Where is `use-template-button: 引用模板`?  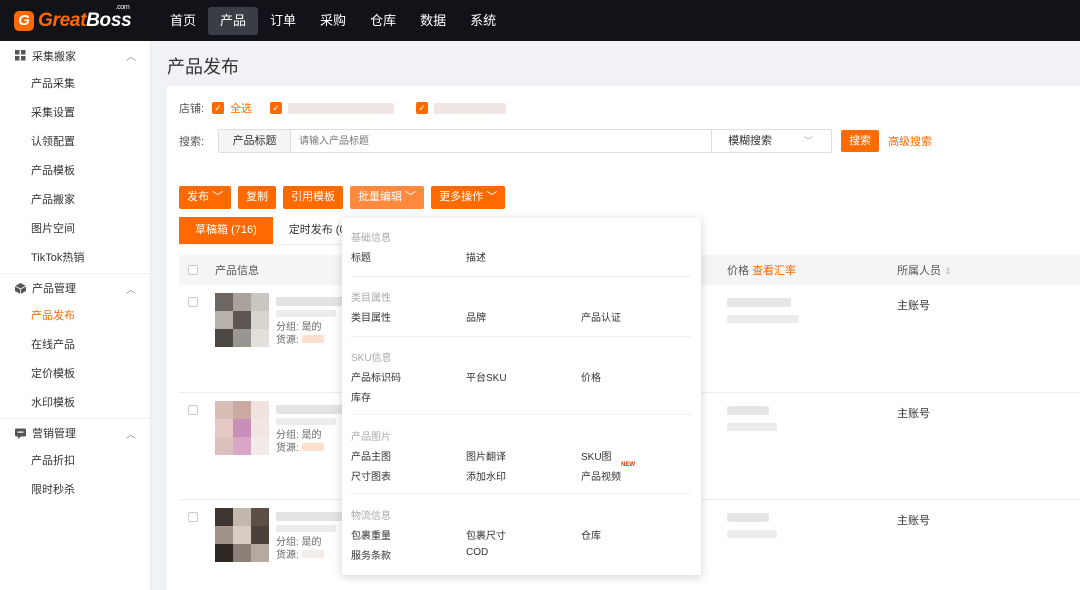 use-template-button: 引用模板 is located at coordinates (313, 197).